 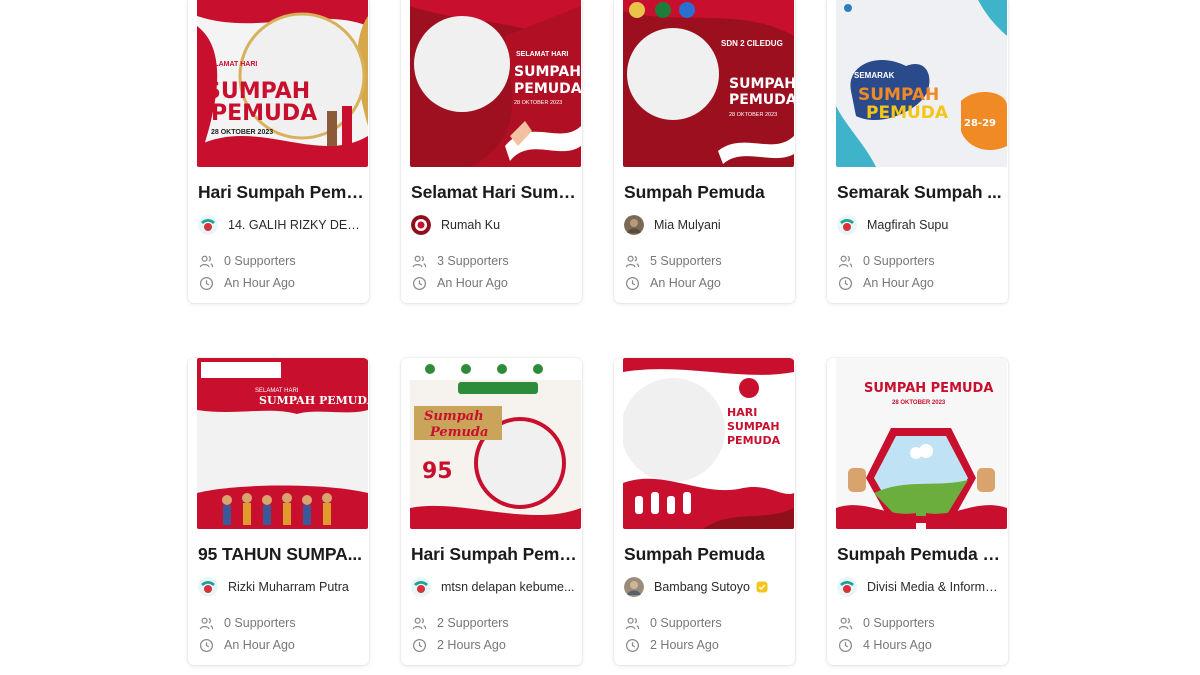 I want to click on creator-row: Bambang Sutoyo, so click(x=707, y=587).